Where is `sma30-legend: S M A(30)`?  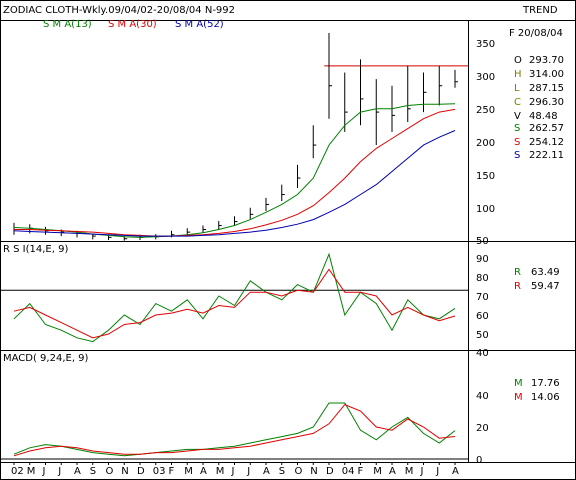
sma30-legend: S M A(30) is located at coordinates (132, 24).